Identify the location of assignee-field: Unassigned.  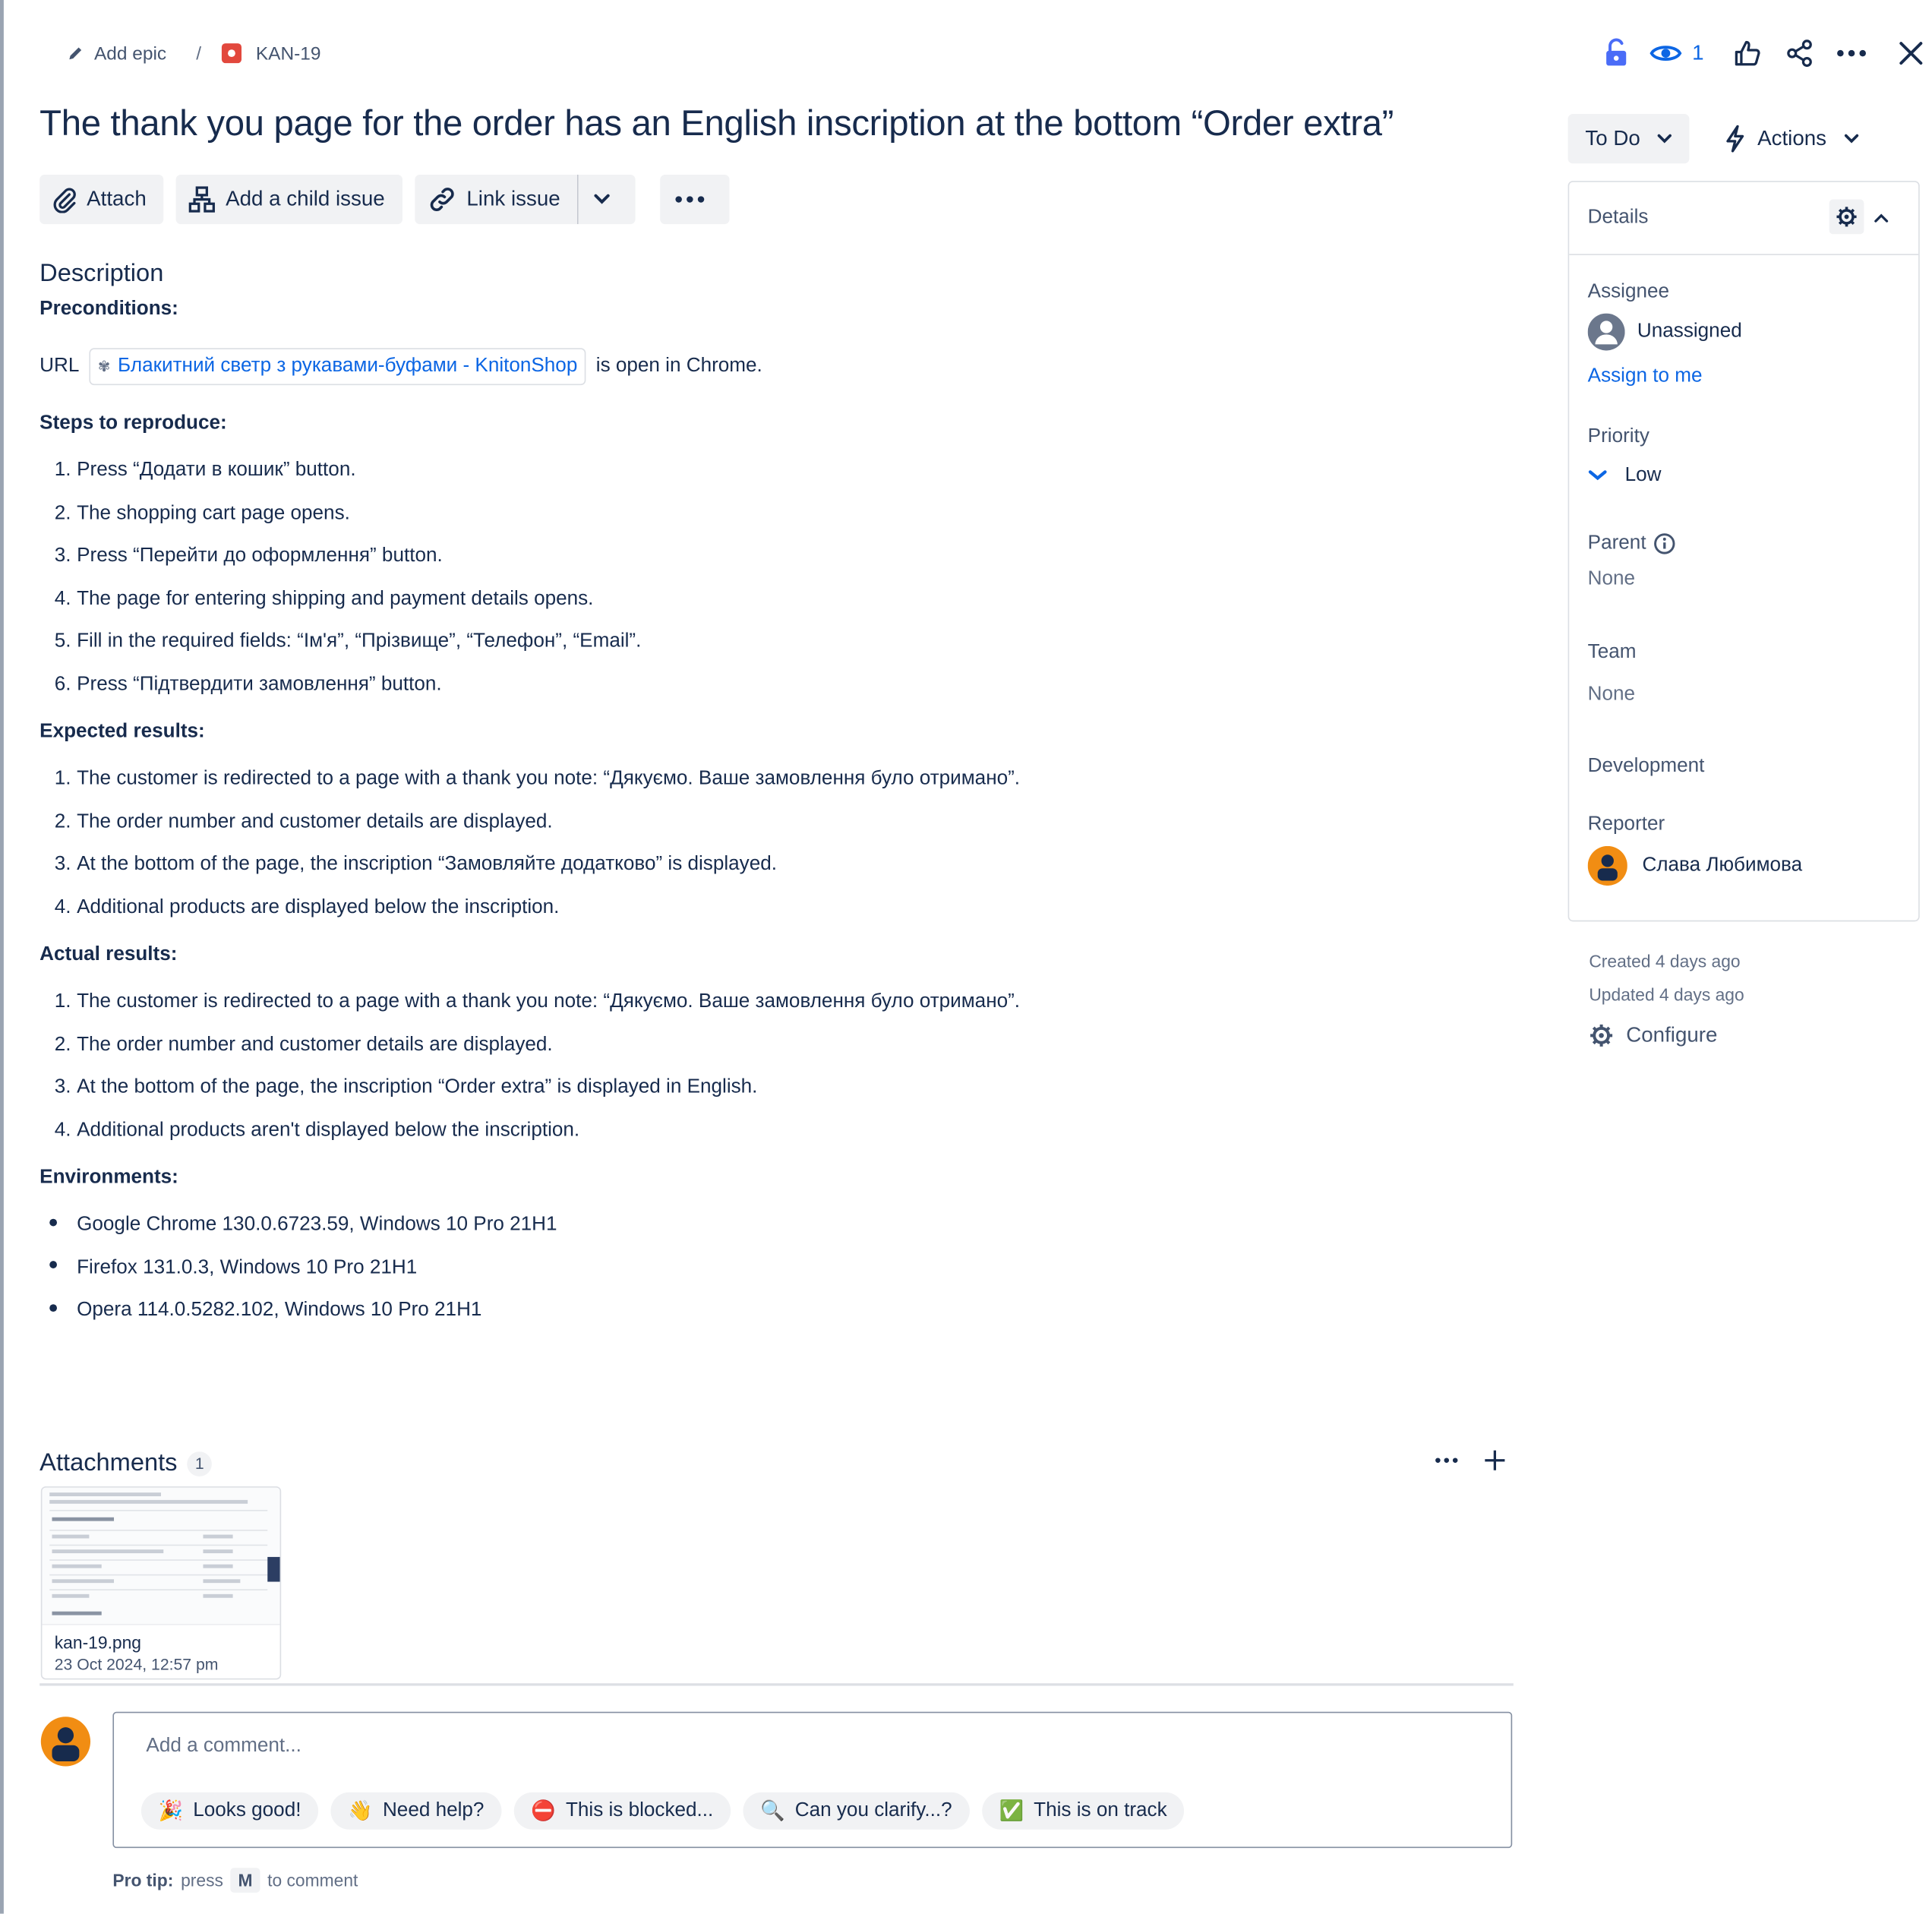
(1665, 332).